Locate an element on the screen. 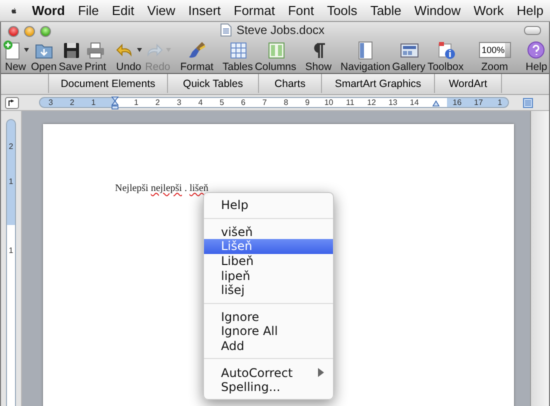 The width and height of the screenshot is (550, 406). menu-item: Ignore All is located at coordinates (268, 331).